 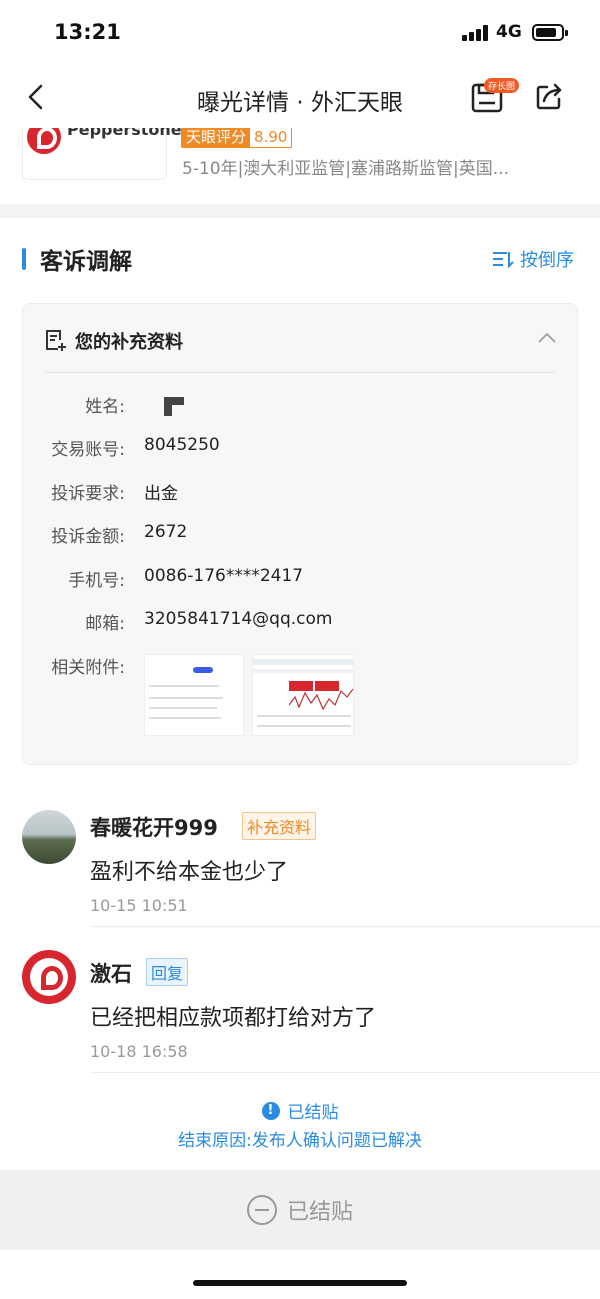 What do you see at coordinates (86, 262) in the screenshot?
I see `section-title: 客诉调解` at bounding box center [86, 262].